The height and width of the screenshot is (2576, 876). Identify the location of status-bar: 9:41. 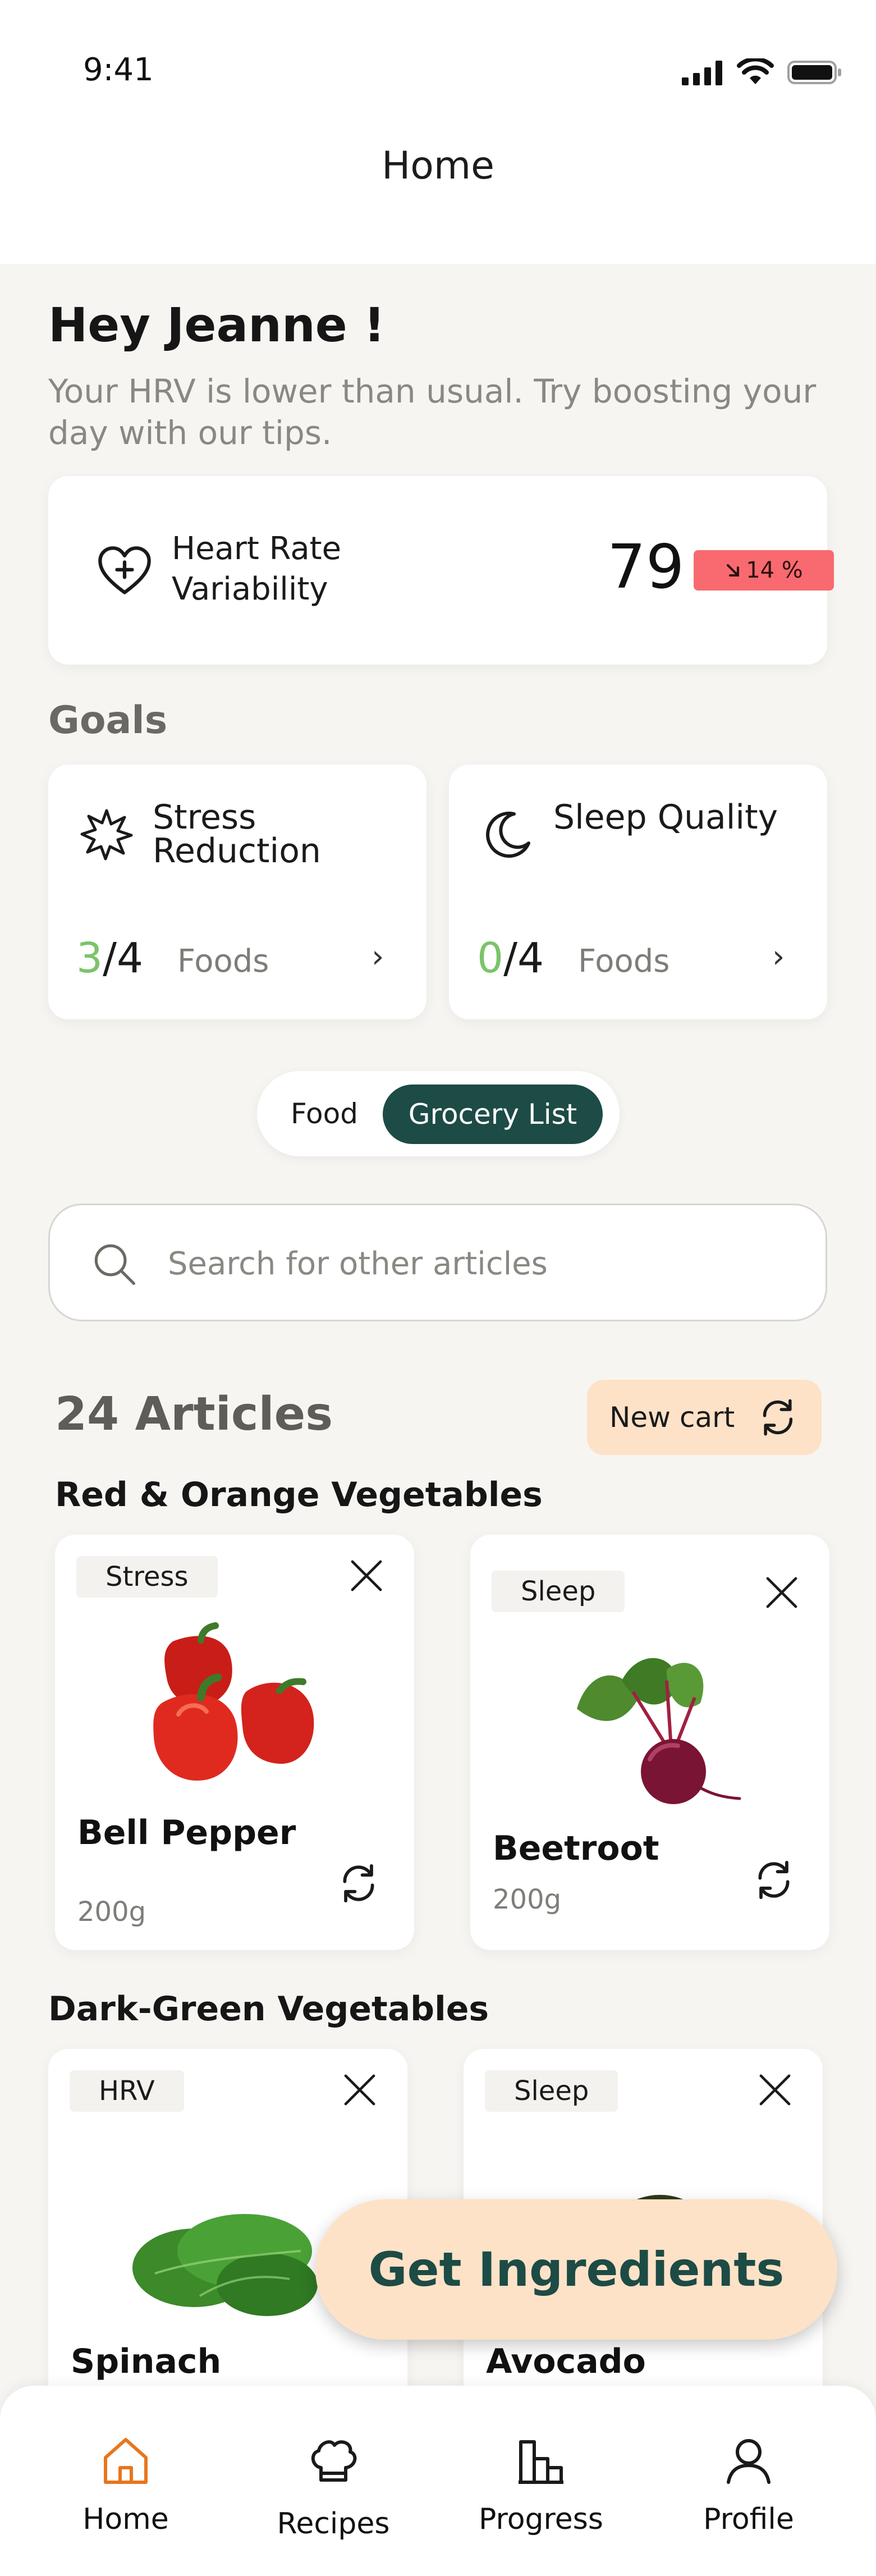
(438, 67).